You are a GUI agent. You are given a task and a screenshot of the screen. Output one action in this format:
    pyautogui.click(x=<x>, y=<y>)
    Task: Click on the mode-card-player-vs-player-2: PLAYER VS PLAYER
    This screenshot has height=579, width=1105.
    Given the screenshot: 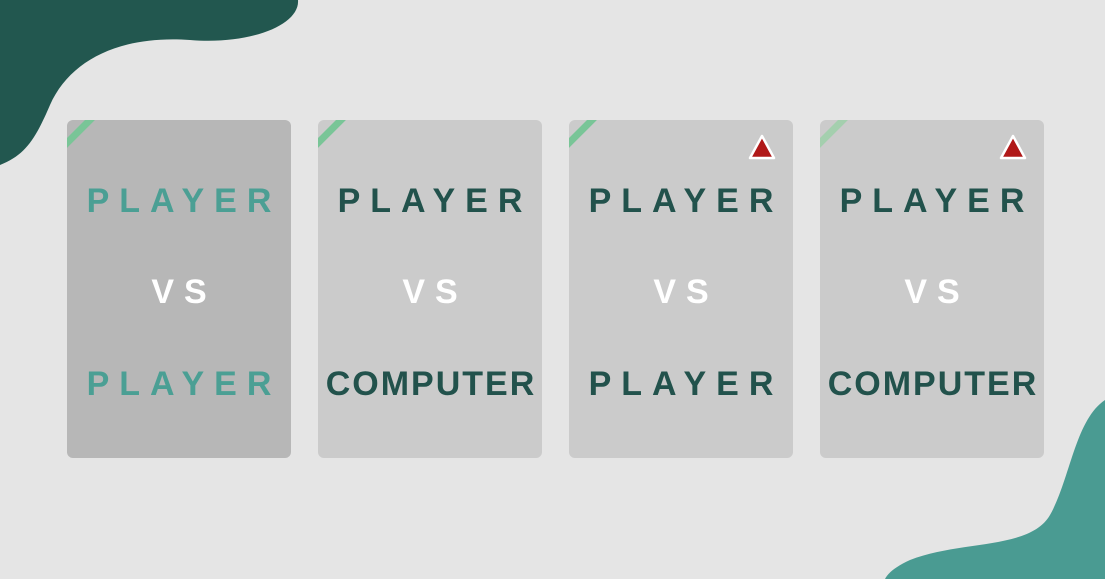 What is the action you would take?
    pyautogui.click(x=681, y=289)
    